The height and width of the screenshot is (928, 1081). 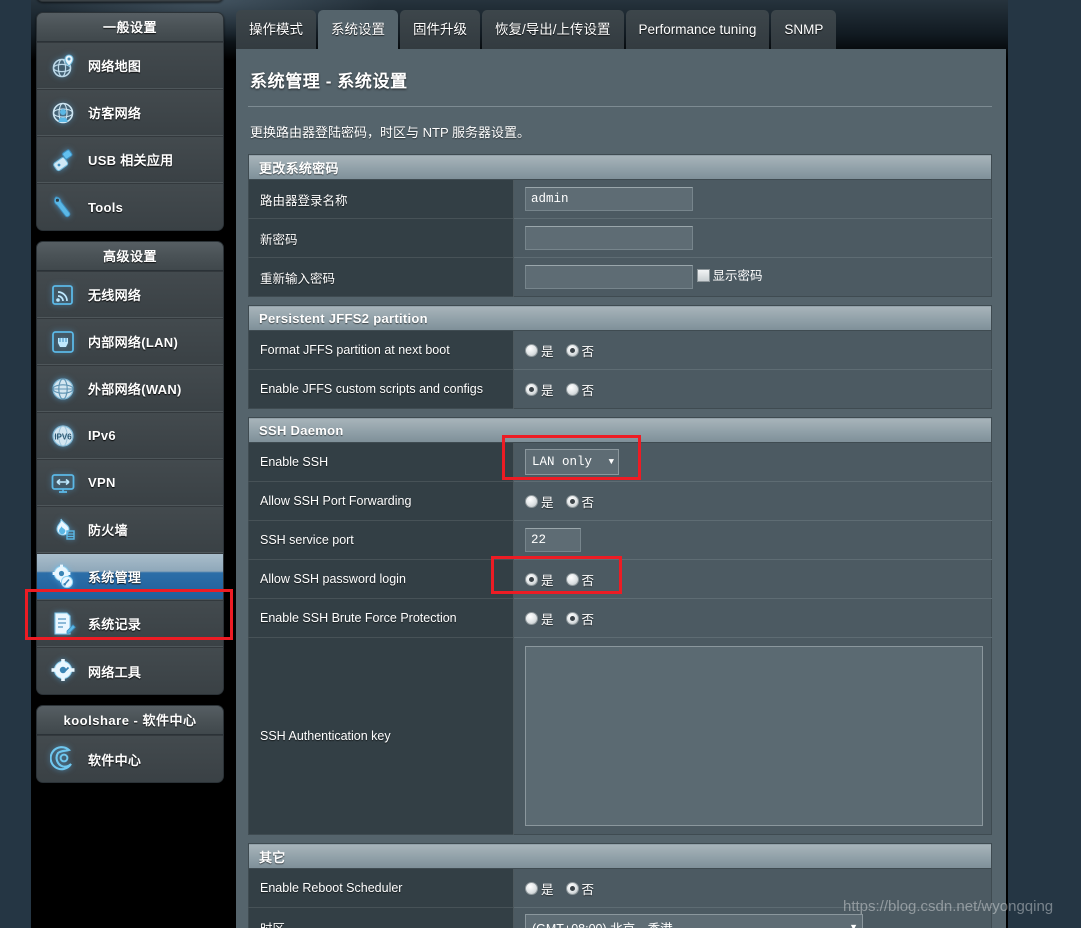 What do you see at coordinates (609, 199) in the screenshot?
I see `router-login-name-input` at bounding box center [609, 199].